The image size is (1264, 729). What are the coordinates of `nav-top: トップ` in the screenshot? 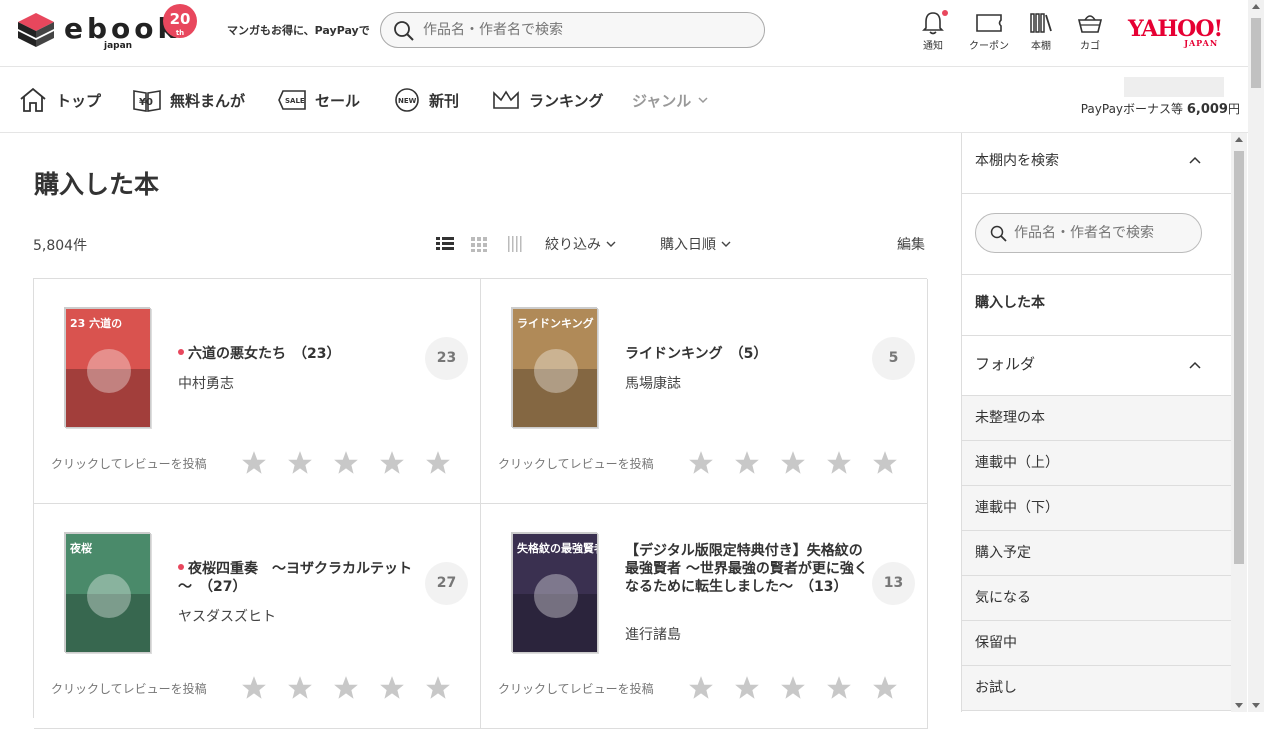 It's located at (59, 100).